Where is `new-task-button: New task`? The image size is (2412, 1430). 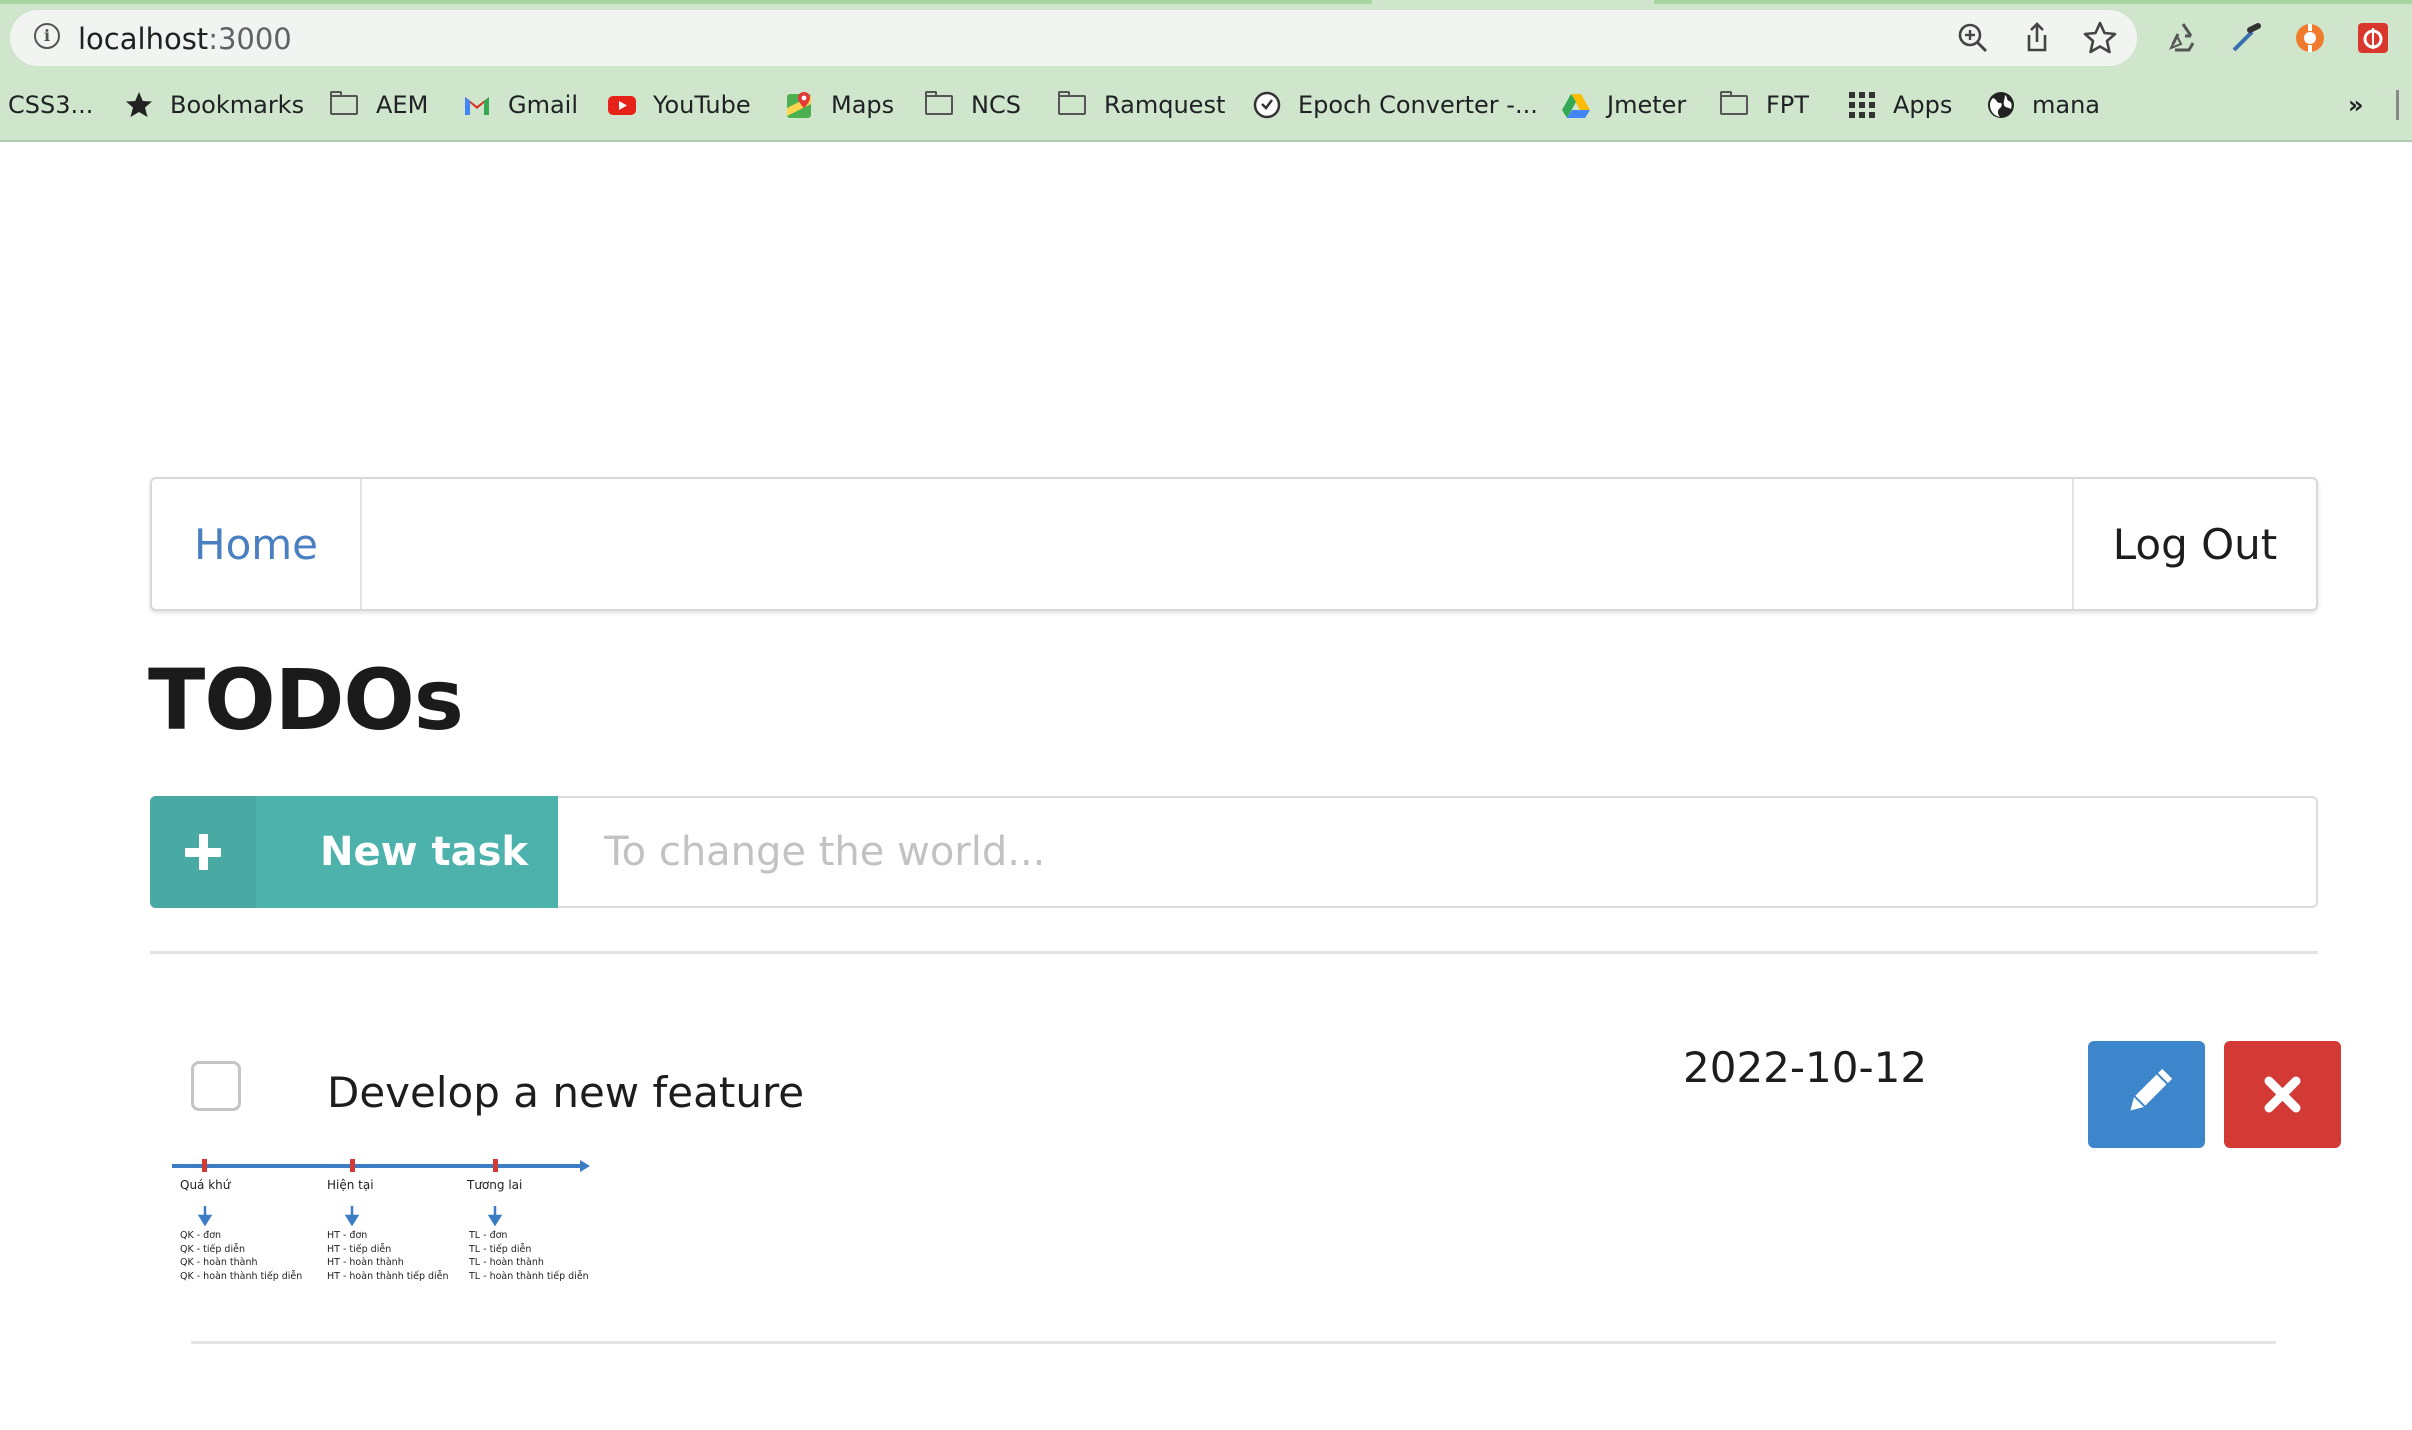
new-task-button: New task is located at coordinates (354, 852).